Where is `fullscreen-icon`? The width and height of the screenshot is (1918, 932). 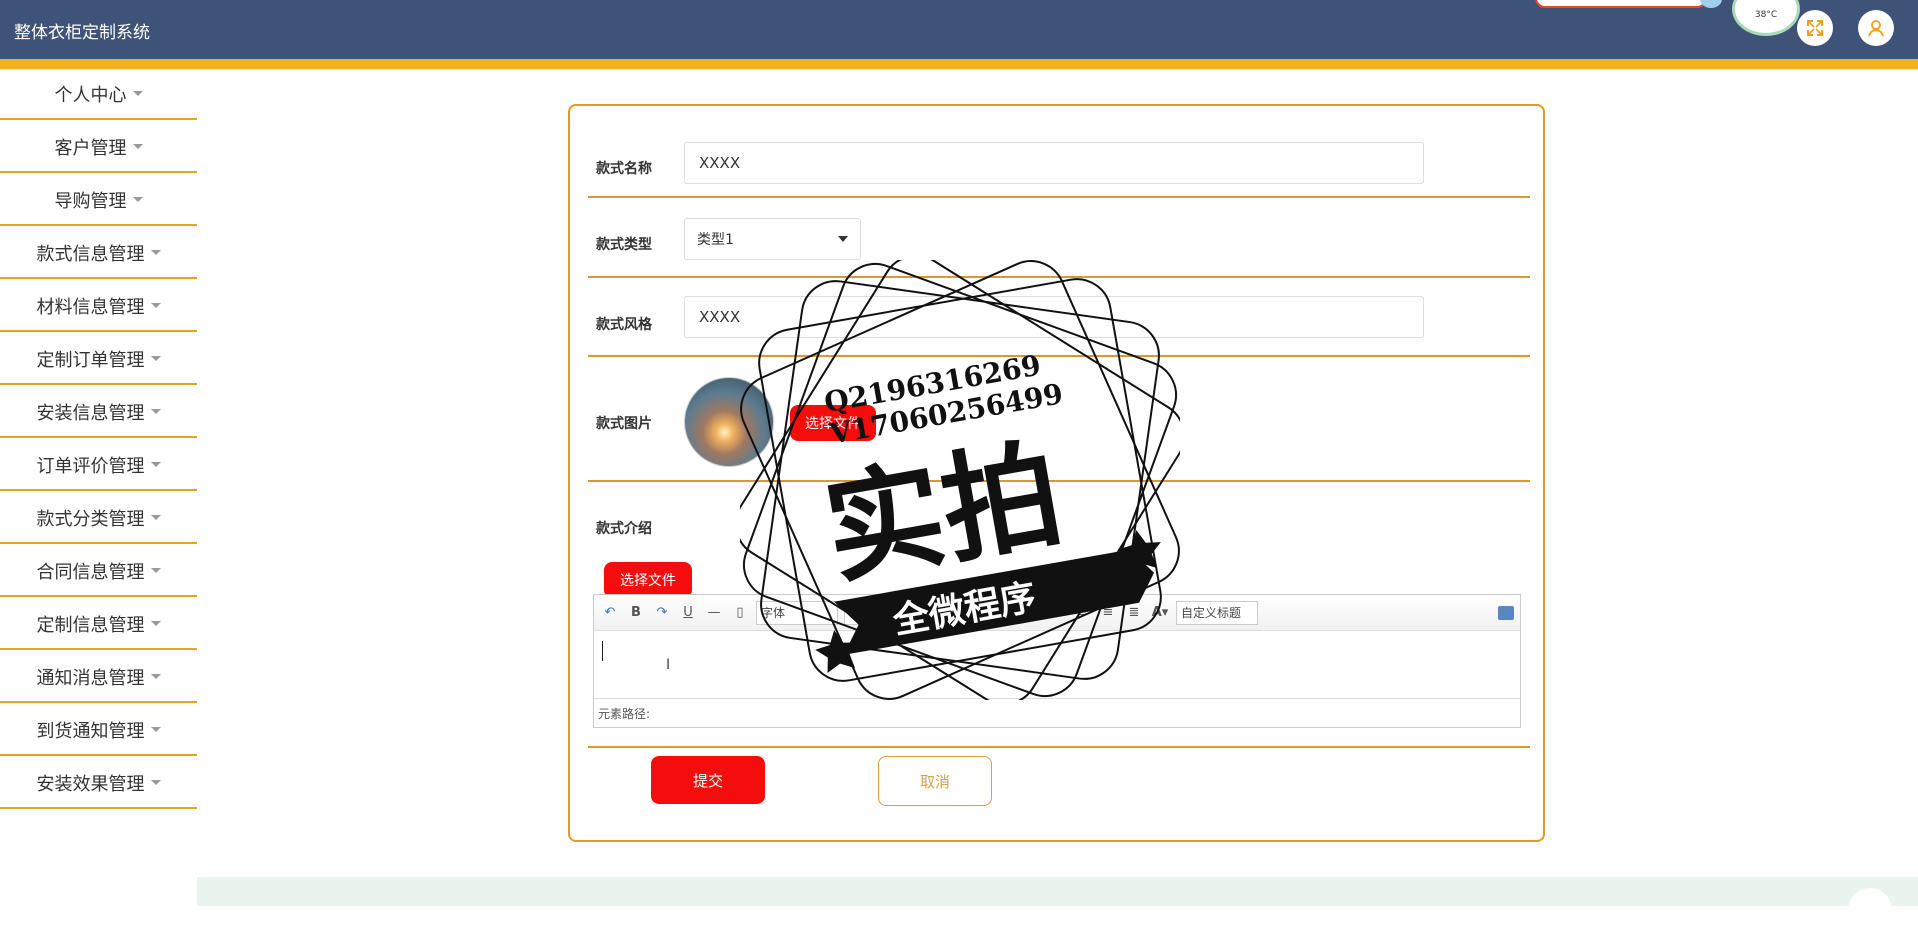
fullscreen-icon is located at coordinates (1815, 28).